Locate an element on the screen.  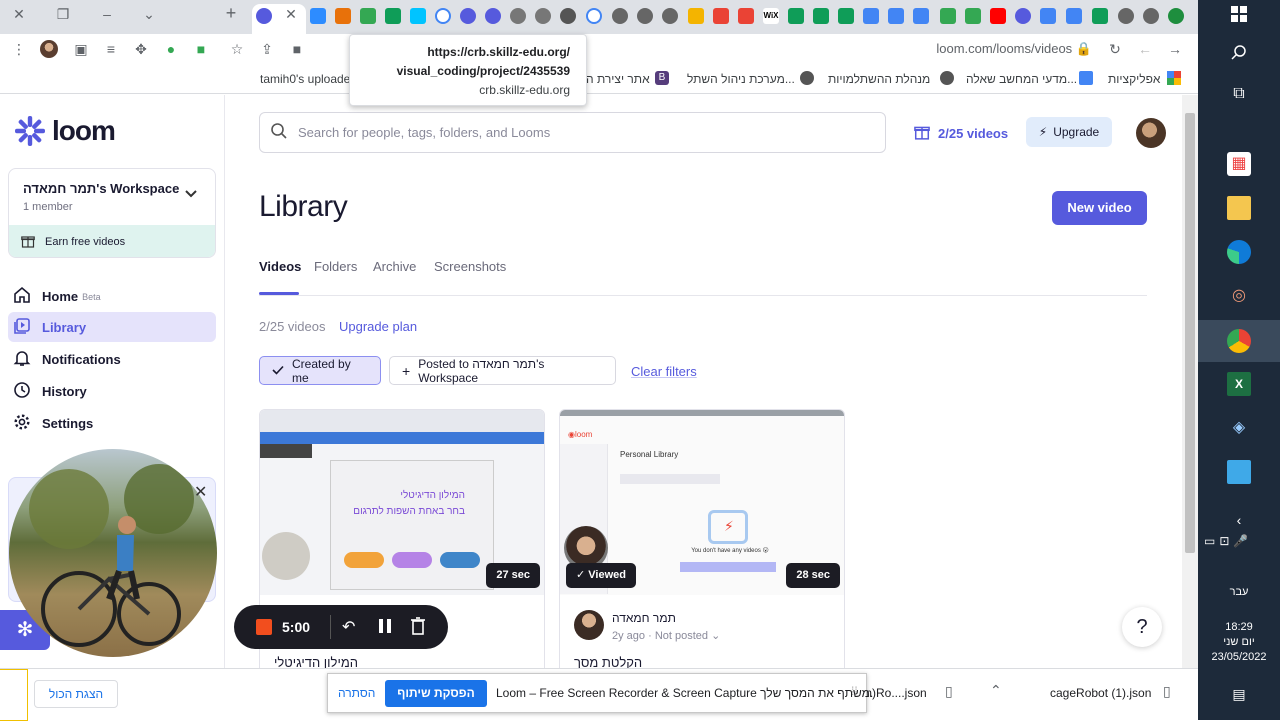
extension-app-icon: ■ is located at coordinates (201, 49).